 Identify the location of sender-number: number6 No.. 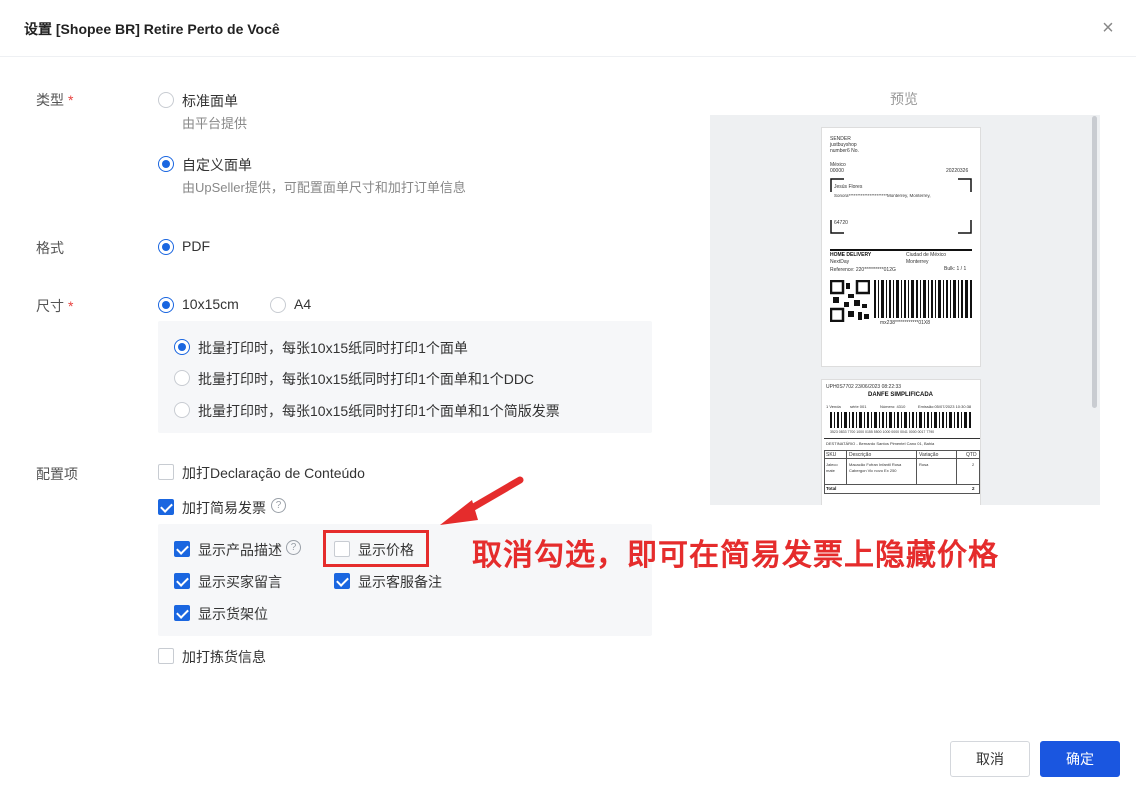
(844, 151).